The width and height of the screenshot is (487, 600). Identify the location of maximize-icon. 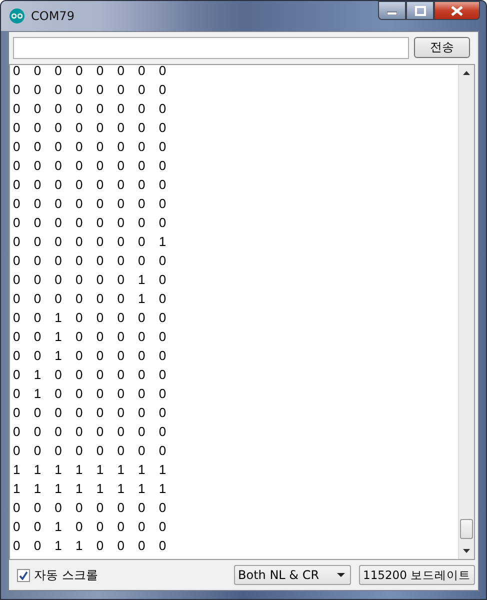
(420, 11).